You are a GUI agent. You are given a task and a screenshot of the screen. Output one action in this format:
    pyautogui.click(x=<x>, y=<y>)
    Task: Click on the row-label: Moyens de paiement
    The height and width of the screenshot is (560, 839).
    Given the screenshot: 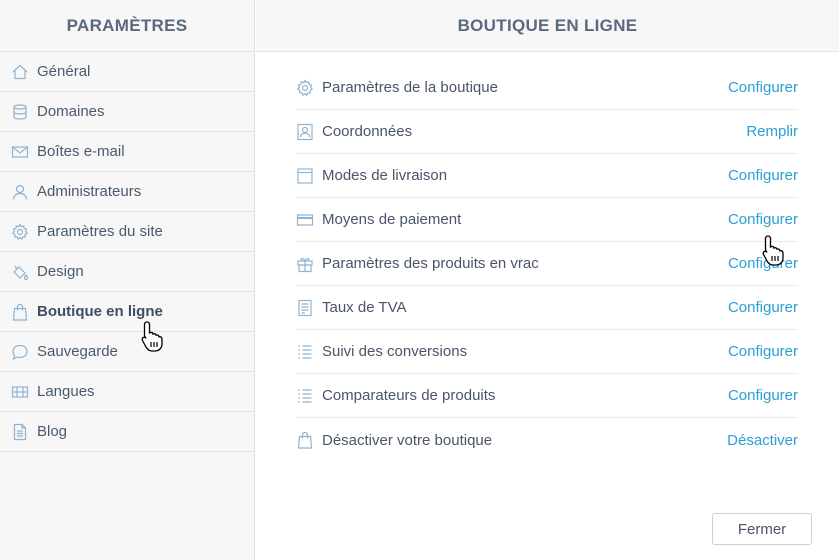 What is the action you would take?
    pyautogui.click(x=392, y=219)
    